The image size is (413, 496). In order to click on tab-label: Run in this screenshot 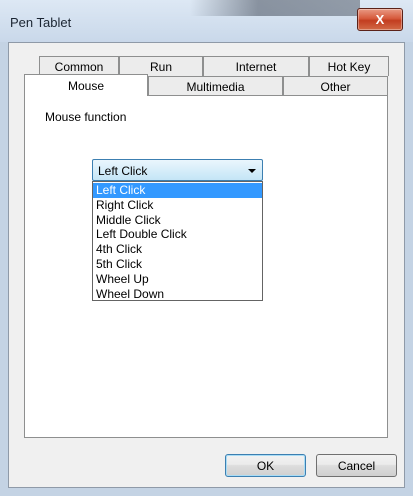, I will do `click(160, 66)`.